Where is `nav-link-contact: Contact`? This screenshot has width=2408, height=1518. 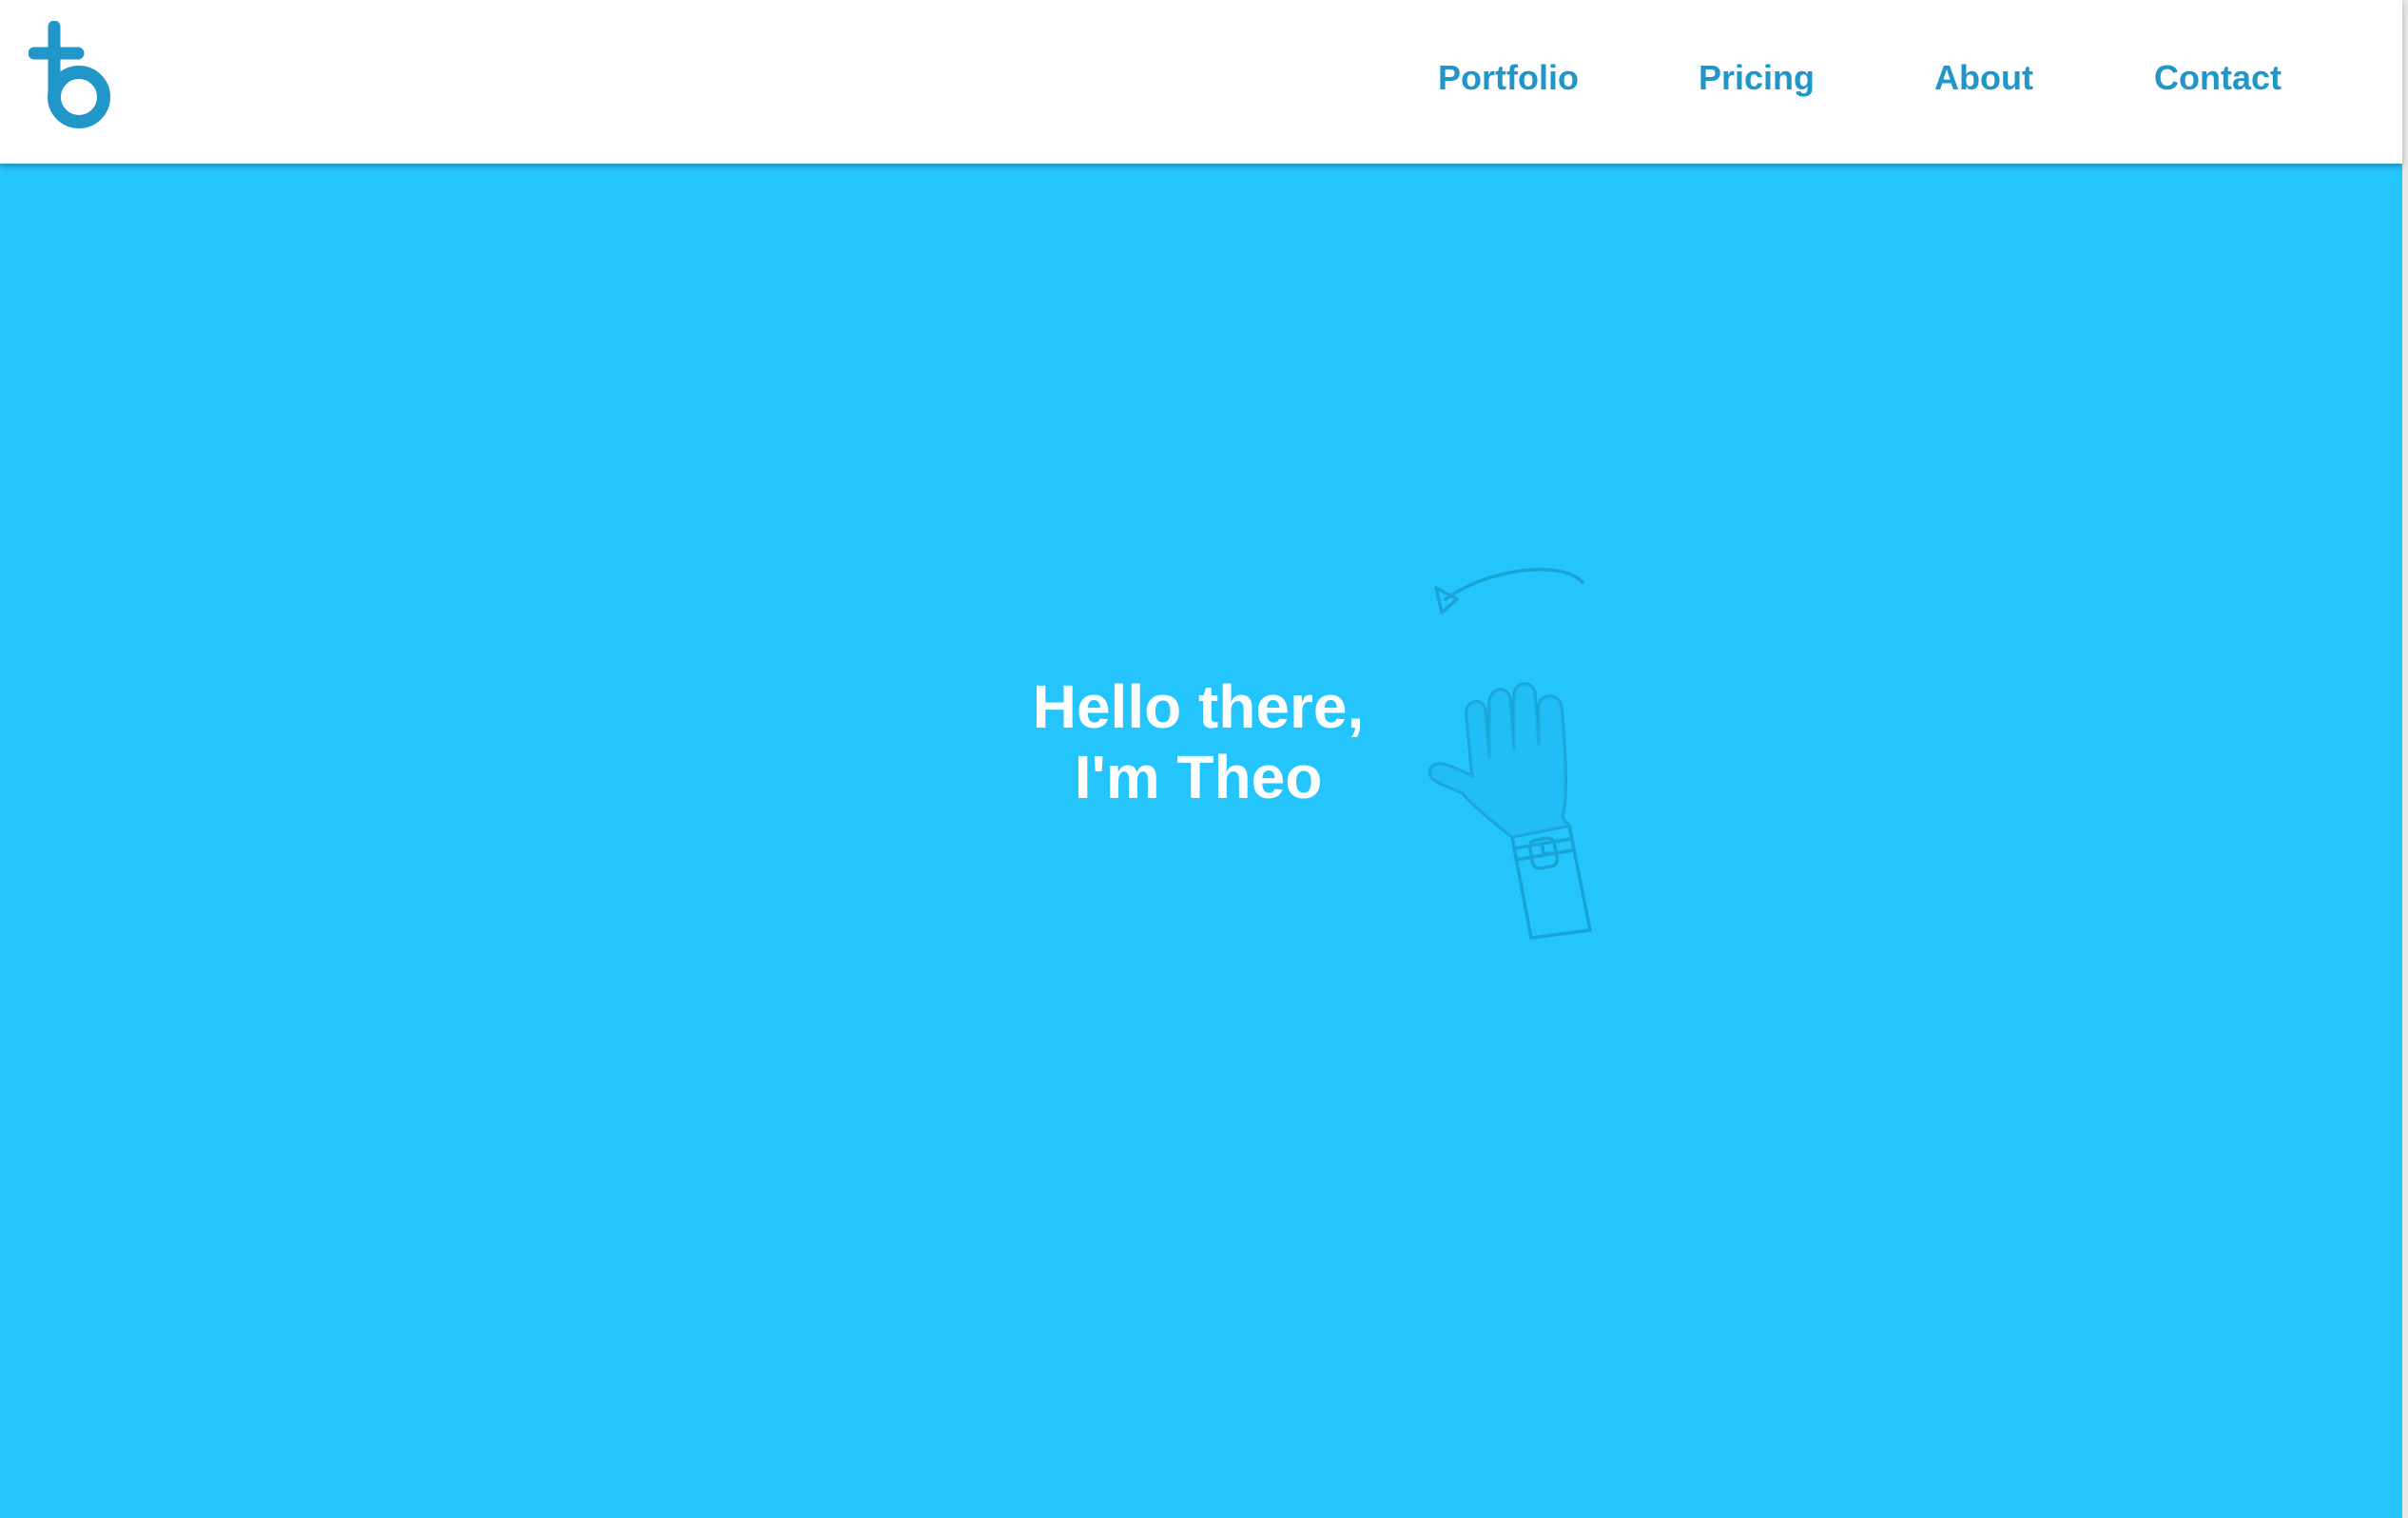 nav-link-contact: Contact is located at coordinates (2218, 78).